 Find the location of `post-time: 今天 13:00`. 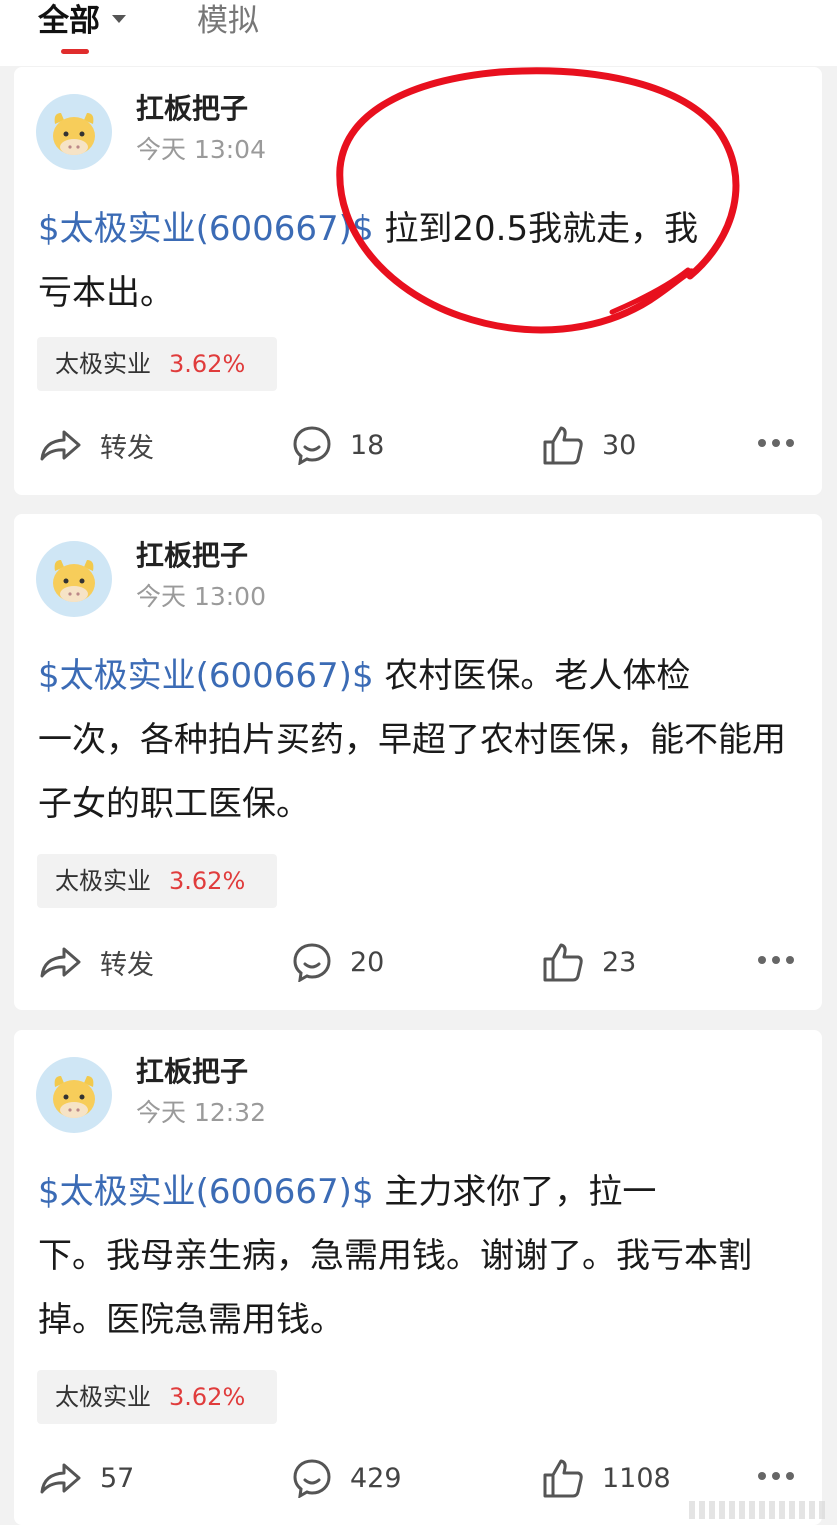

post-time: 今天 13:00 is located at coordinates (201, 596).